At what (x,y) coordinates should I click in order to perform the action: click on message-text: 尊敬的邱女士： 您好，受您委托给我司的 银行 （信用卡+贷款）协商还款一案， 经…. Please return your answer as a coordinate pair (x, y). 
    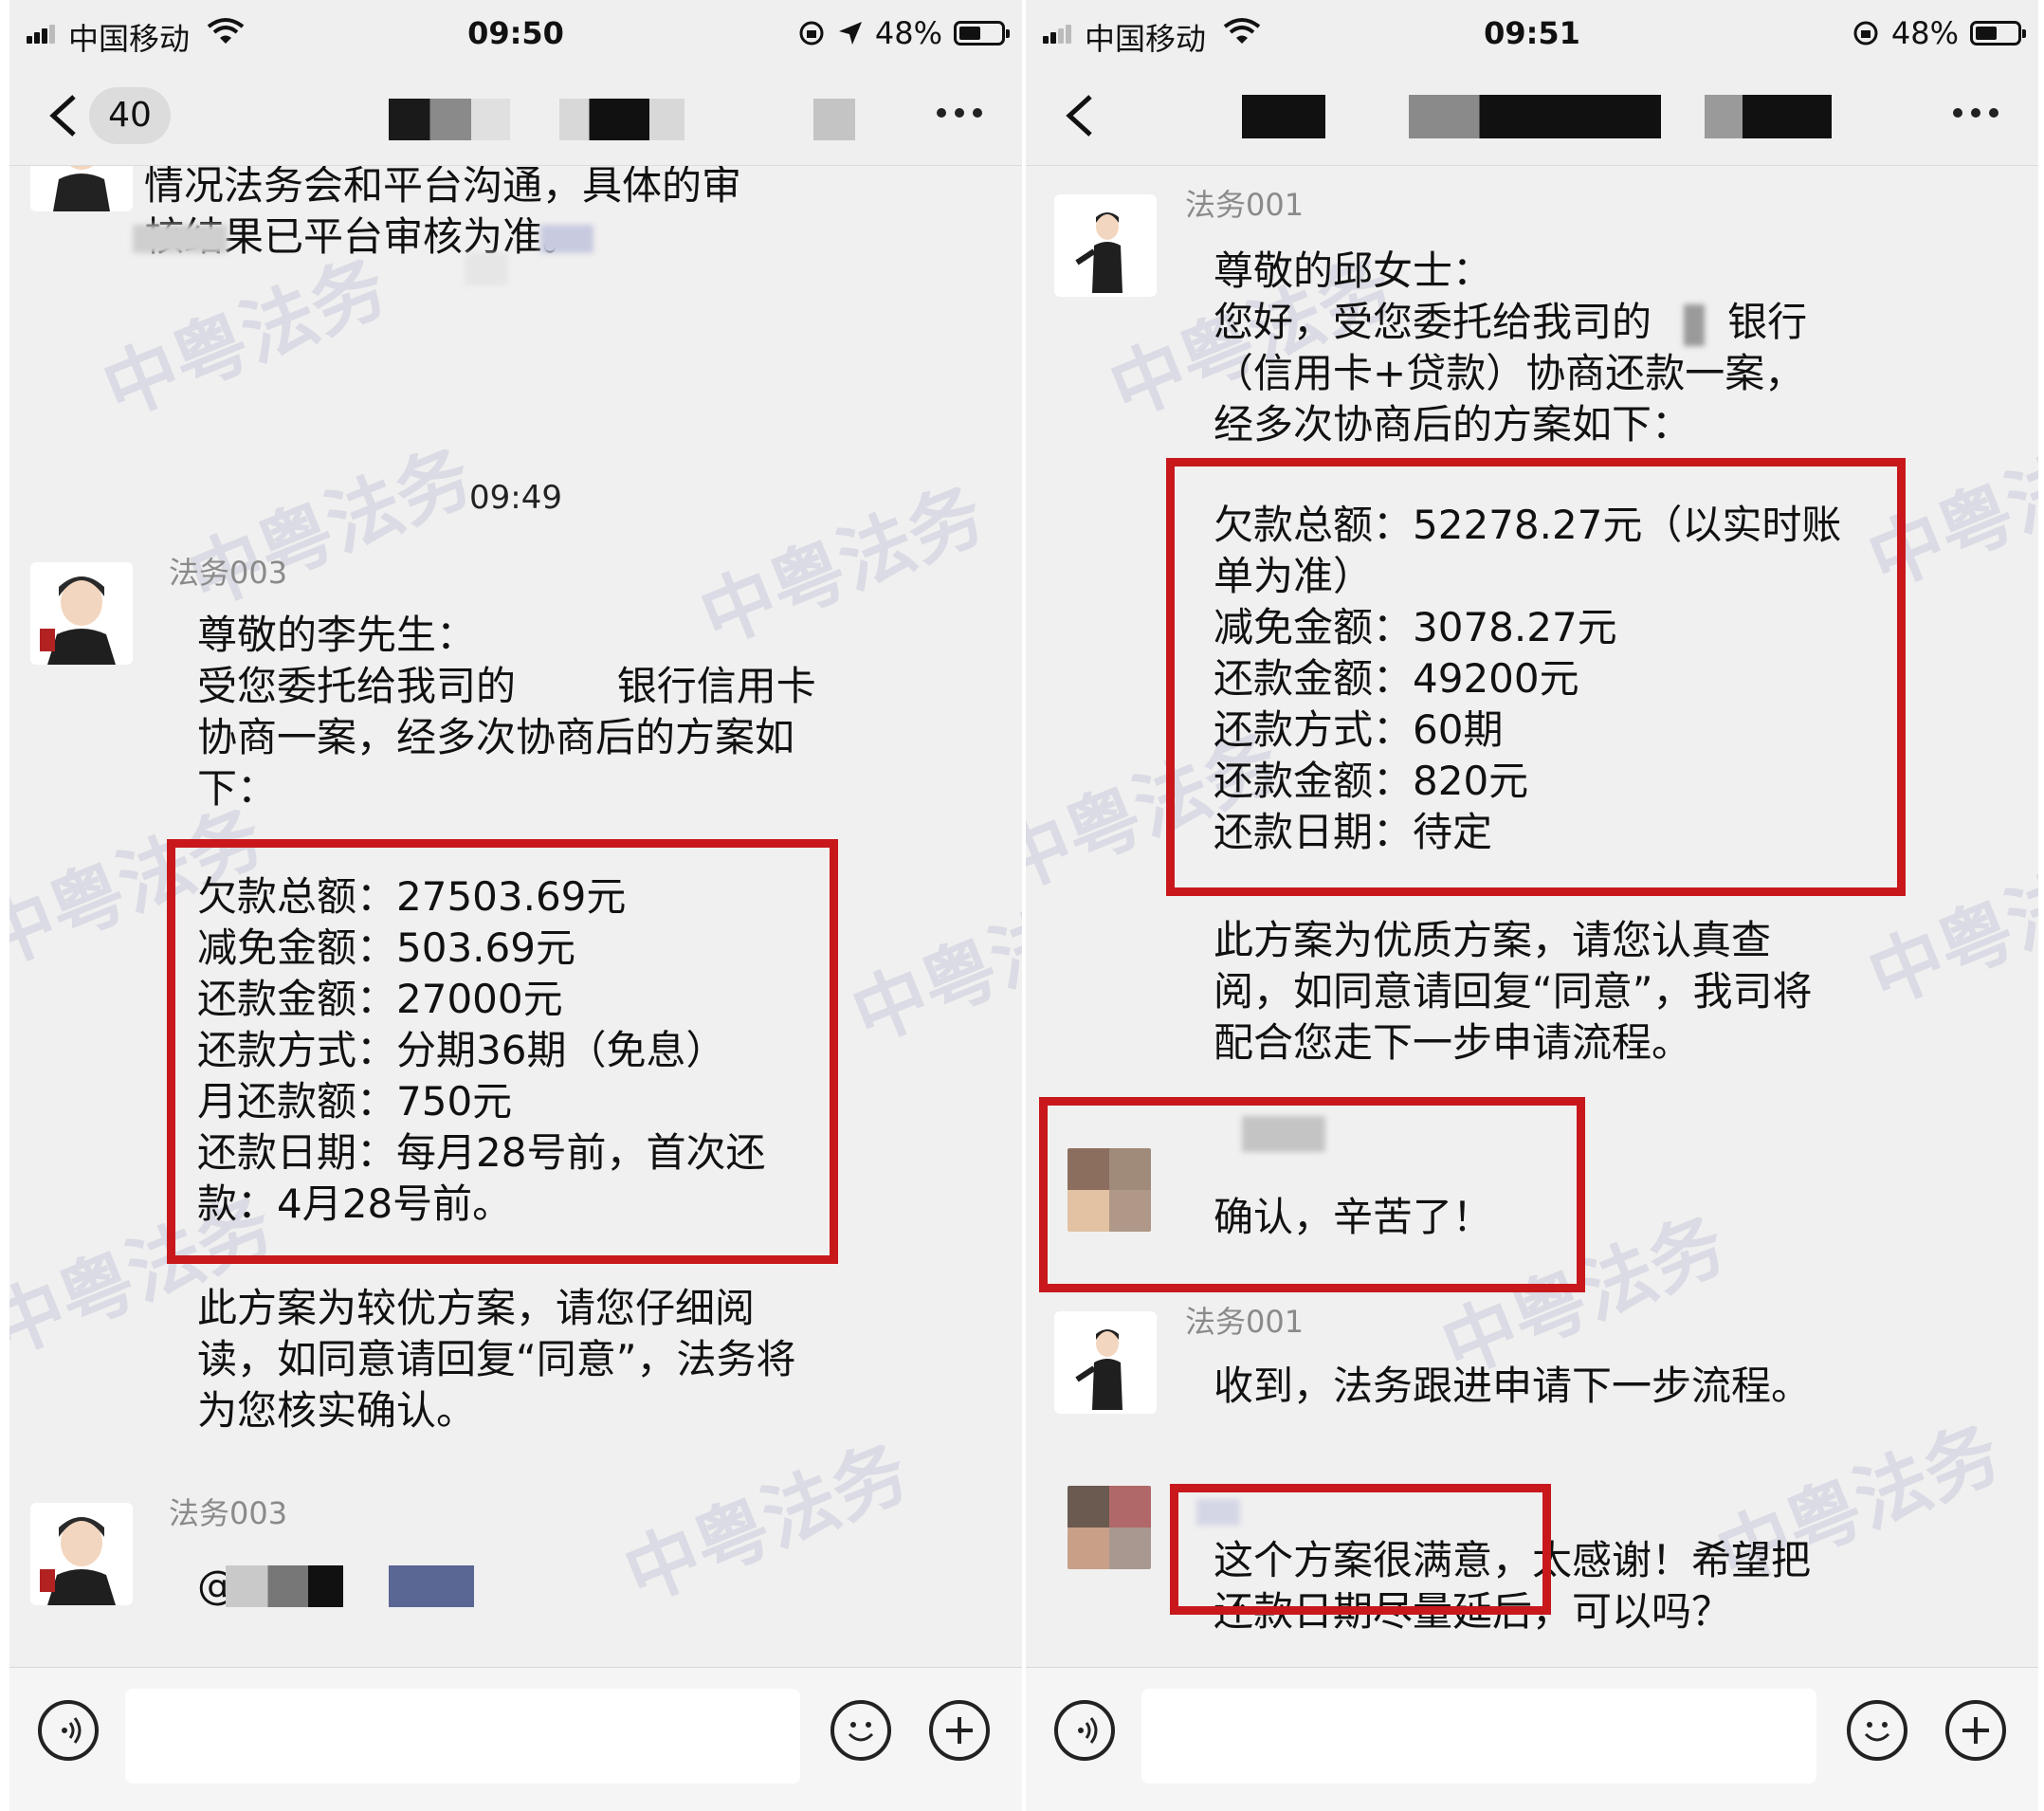
    Looking at the image, I should click on (1511, 348).